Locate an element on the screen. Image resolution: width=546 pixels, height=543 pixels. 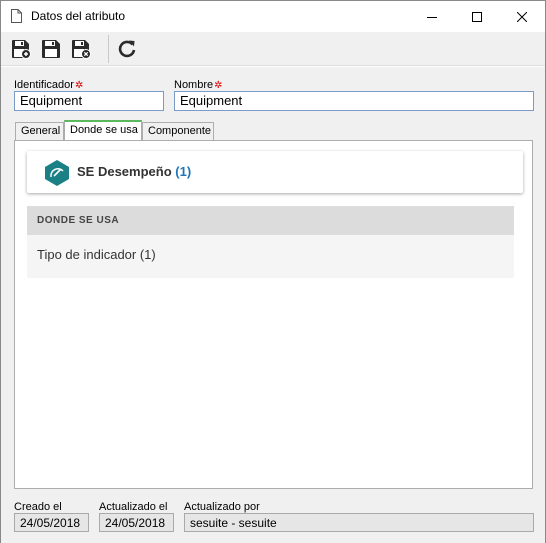
where-used-section: DONDE SE USA Tipo de indicador (1) is located at coordinates (270, 242).